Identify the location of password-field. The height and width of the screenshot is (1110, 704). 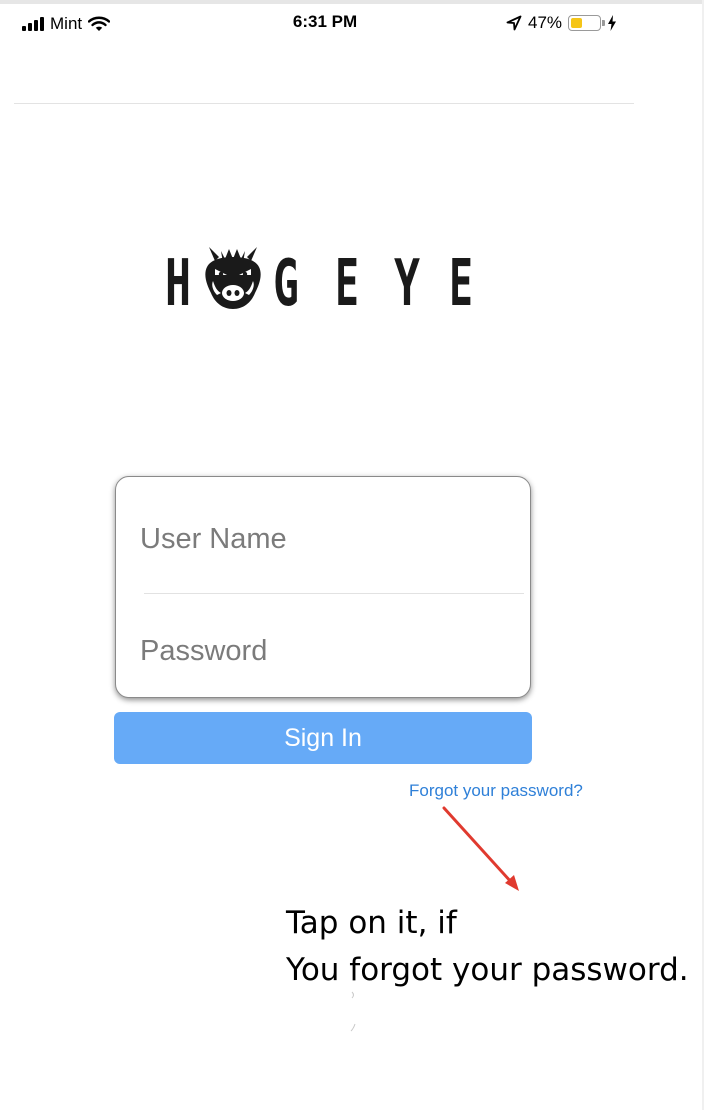
(331, 651).